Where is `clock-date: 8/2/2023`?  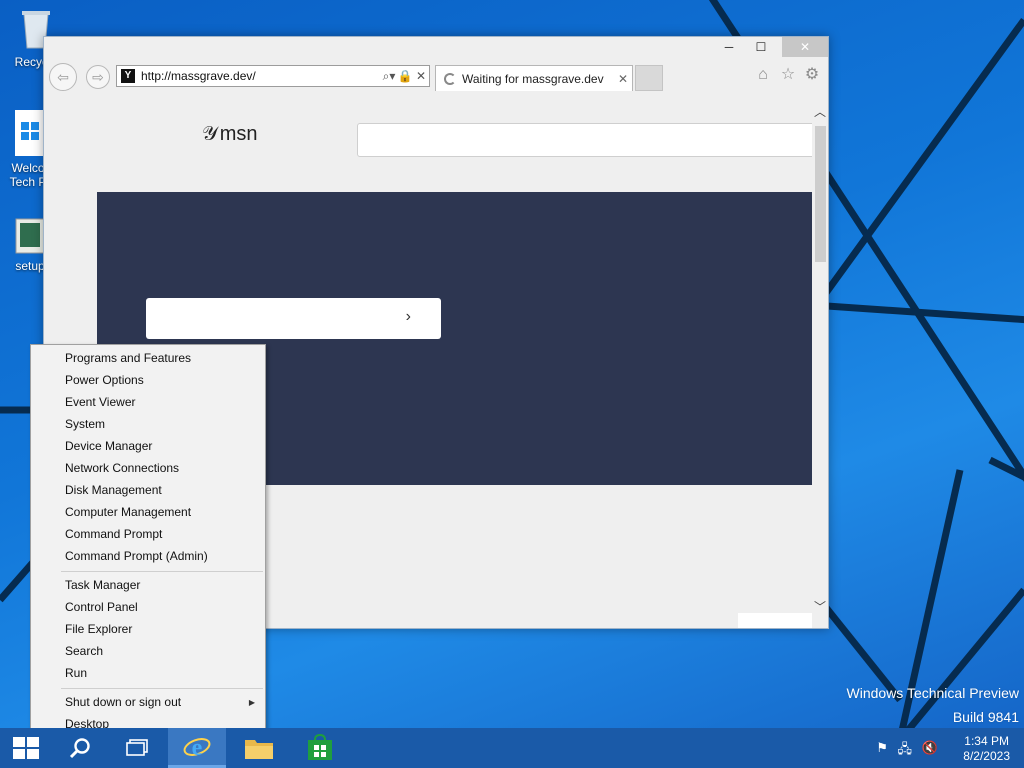 clock-date: 8/2/2023 is located at coordinates (986, 756).